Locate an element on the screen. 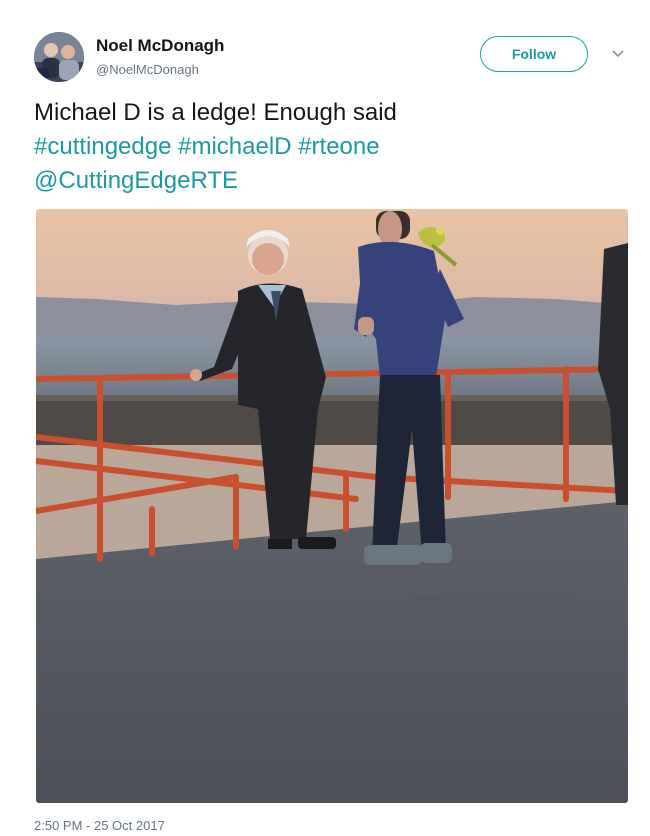  tweet-body: Michael D is a ledge! Enough said is located at coordinates (215, 112).